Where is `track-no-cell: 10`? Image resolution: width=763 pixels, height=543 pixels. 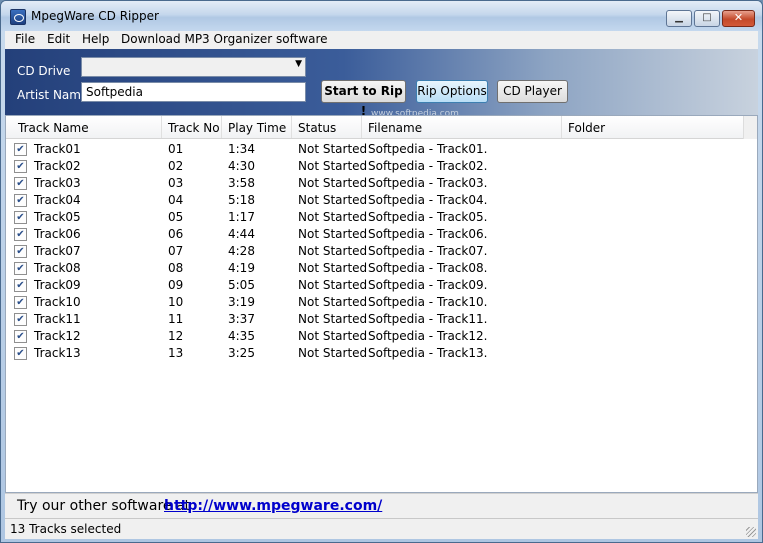 track-no-cell: 10 is located at coordinates (176, 302).